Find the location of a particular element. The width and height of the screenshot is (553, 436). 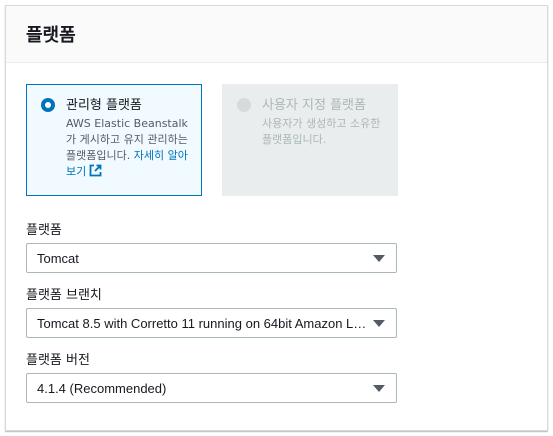

platform-version-select-value: 4.1.4 (Recommended) is located at coordinates (102, 388).